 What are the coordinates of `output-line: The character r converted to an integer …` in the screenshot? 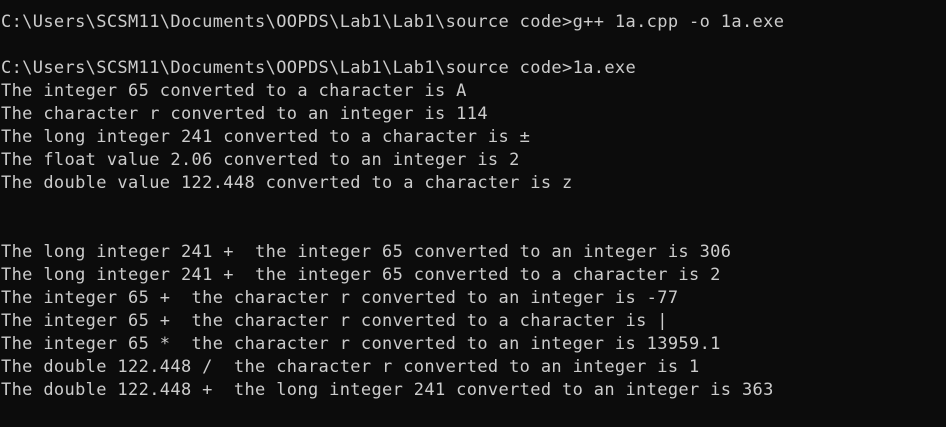 It's located at (244, 114).